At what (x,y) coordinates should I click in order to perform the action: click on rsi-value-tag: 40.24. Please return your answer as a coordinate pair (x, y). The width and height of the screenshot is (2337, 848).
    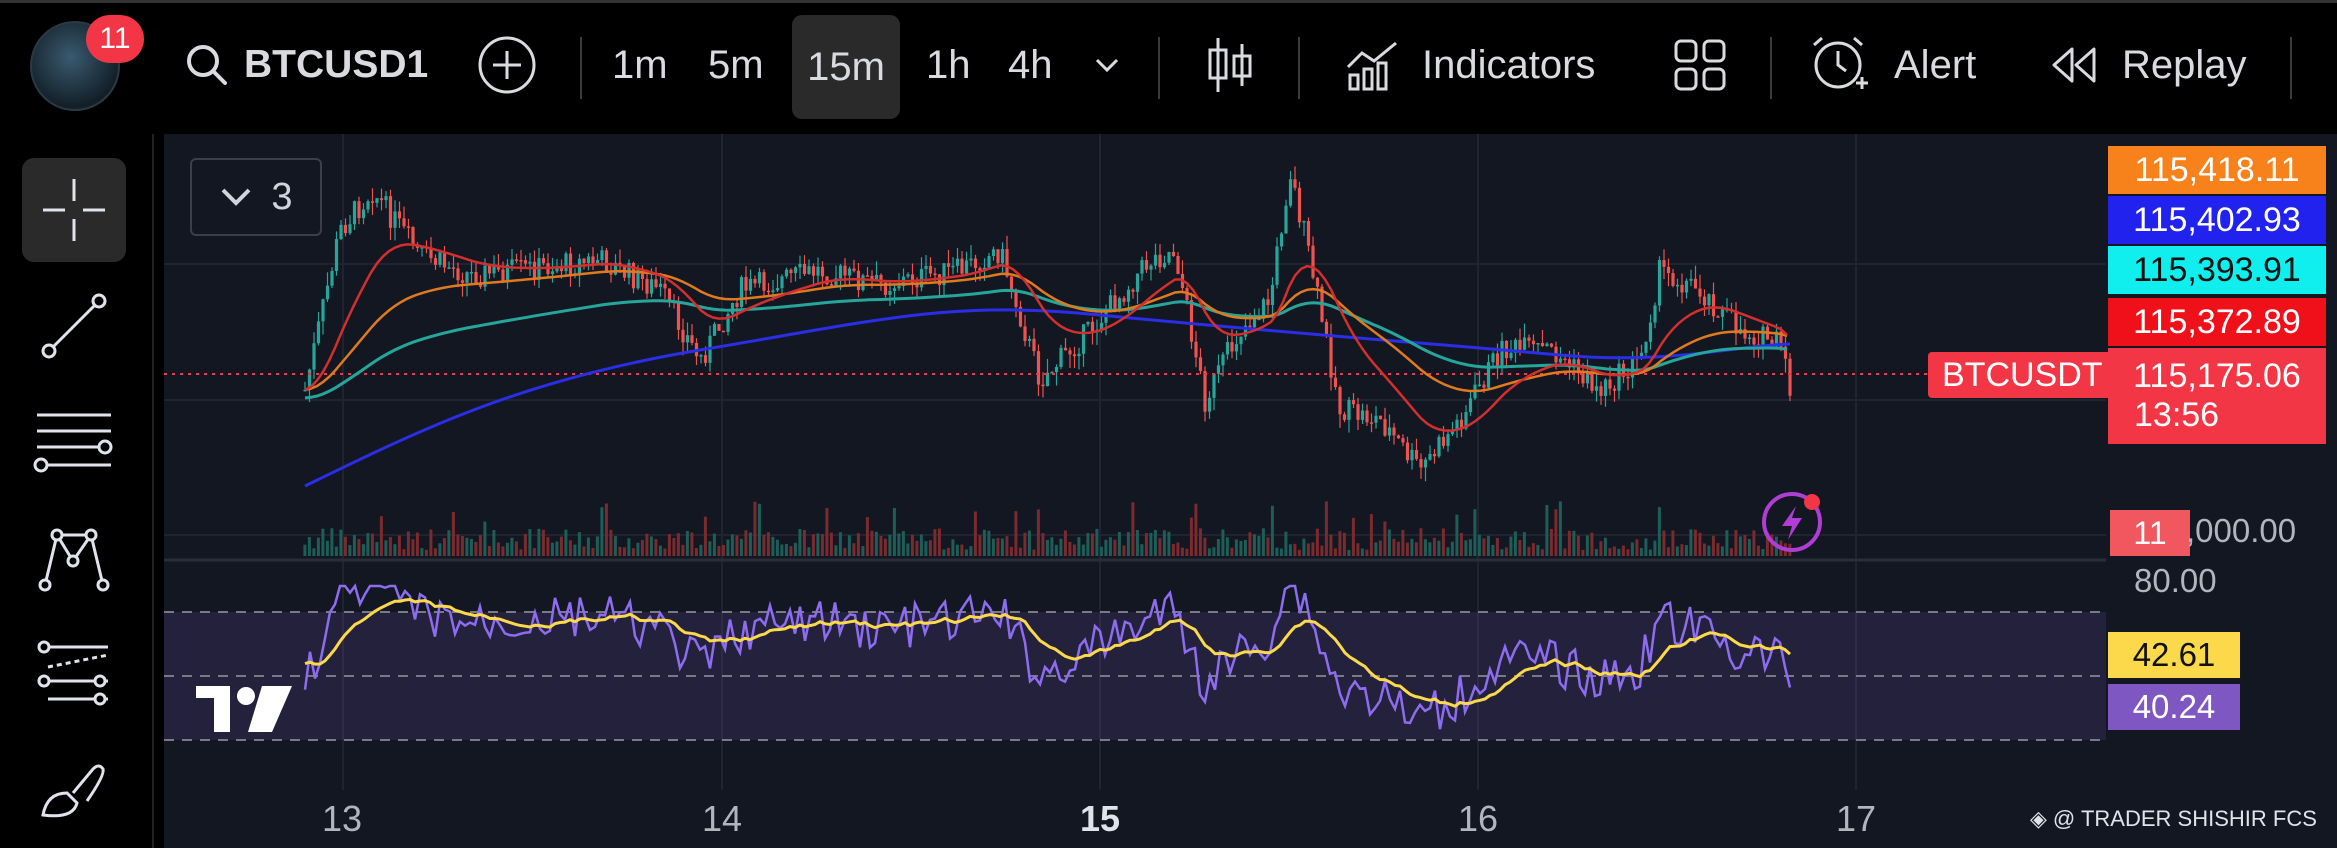
    Looking at the image, I should click on (2174, 707).